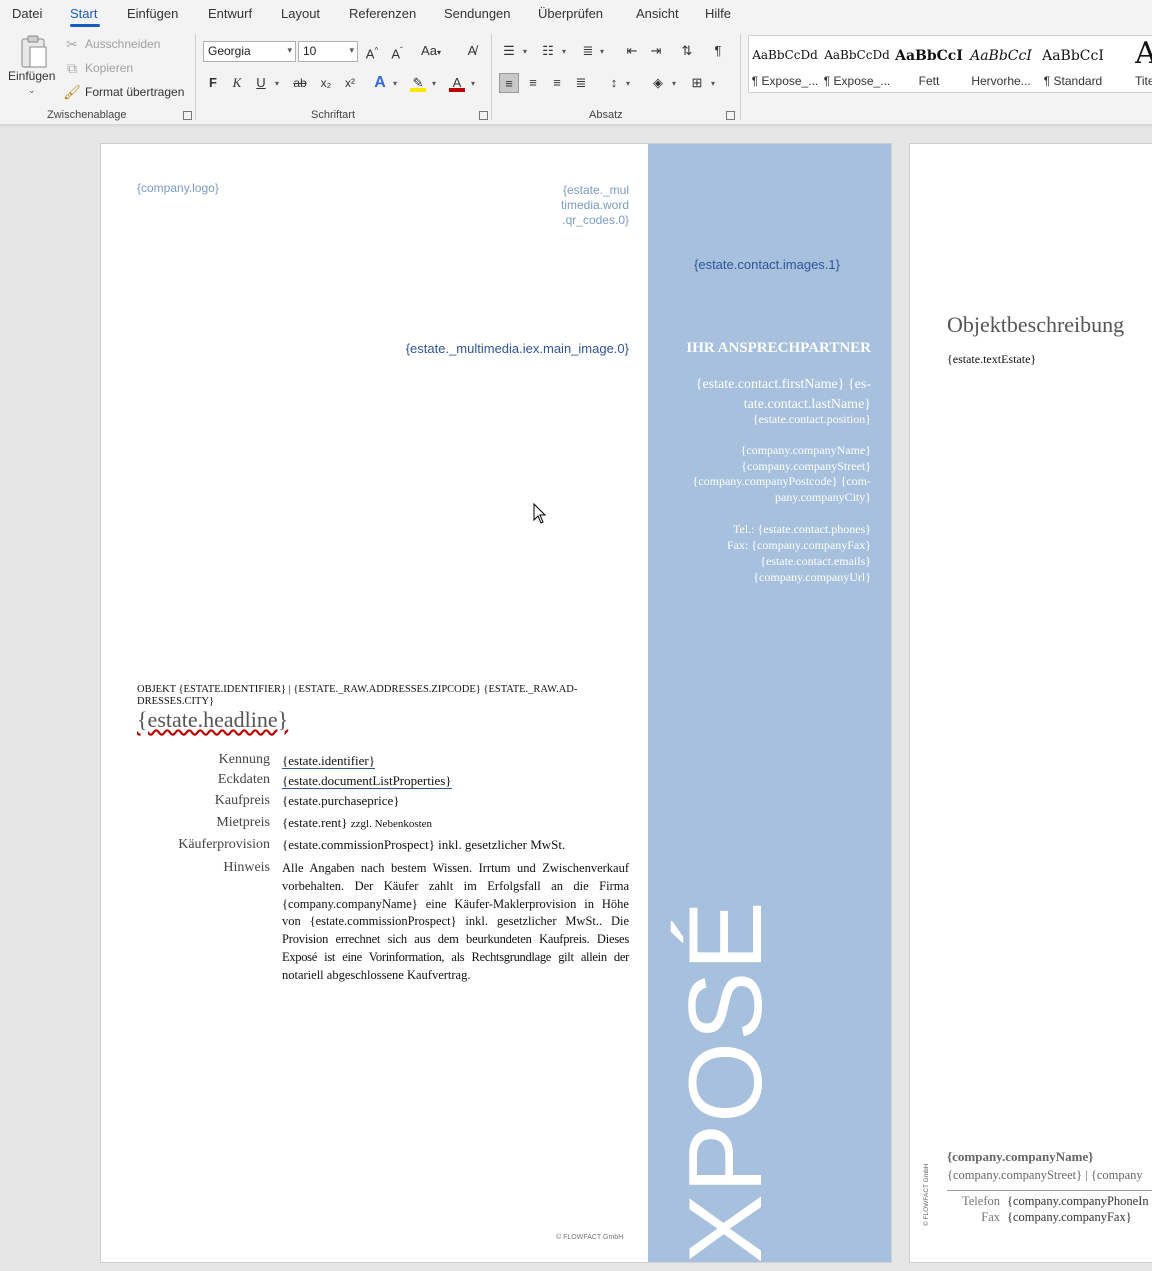 This screenshot has width=1152, height=1271. What do you see at coordinates (382, 13) in the screenshot?
I see `menu-referenzen: Referenzen` at bounding box center [382, 13].